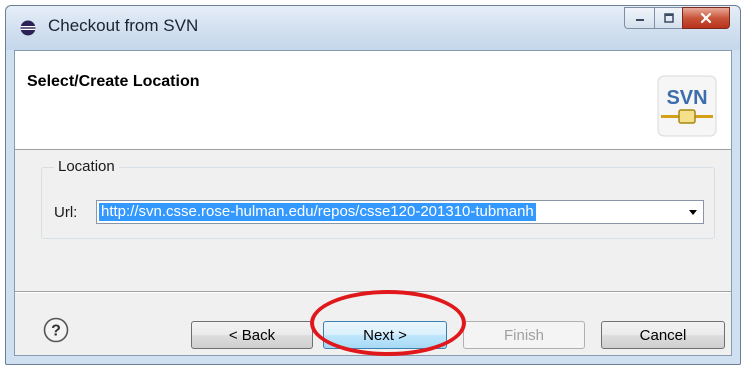 The height and width of the screenshot is (368, 746). I want to click on minimize-button, so click(639, 18).